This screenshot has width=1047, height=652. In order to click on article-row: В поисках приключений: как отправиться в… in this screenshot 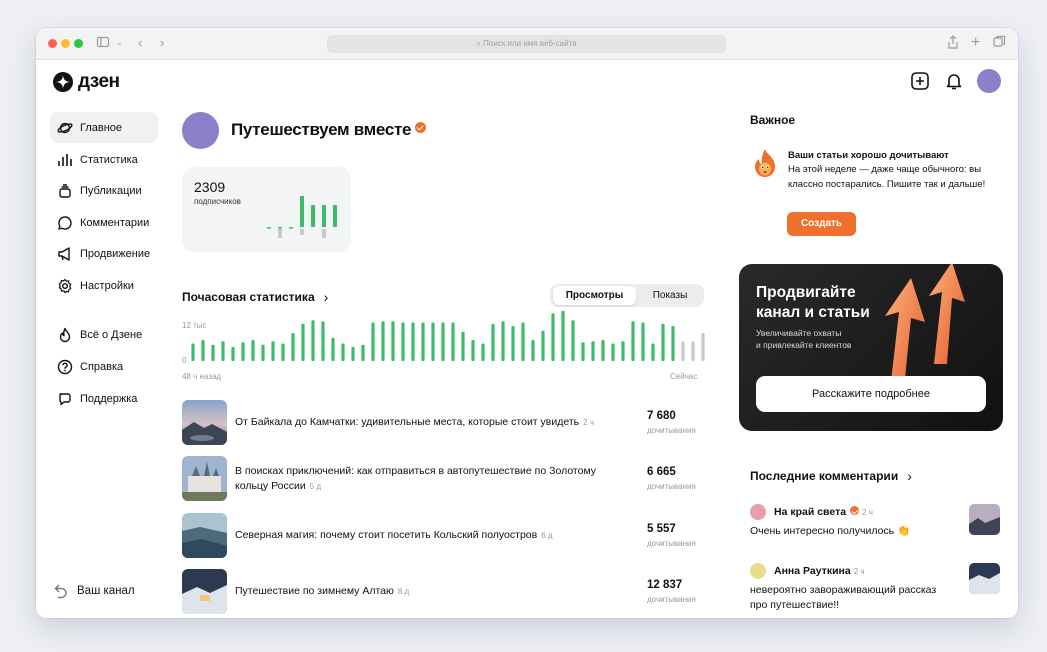, I will do `click(447, 478)`.